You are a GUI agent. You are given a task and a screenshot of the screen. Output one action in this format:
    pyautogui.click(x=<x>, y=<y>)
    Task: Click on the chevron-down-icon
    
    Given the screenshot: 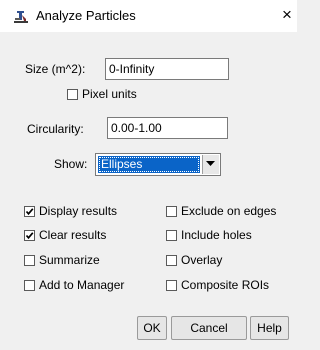 What is the action you would take?
    pyautogui.click(x=210, y=164)
    